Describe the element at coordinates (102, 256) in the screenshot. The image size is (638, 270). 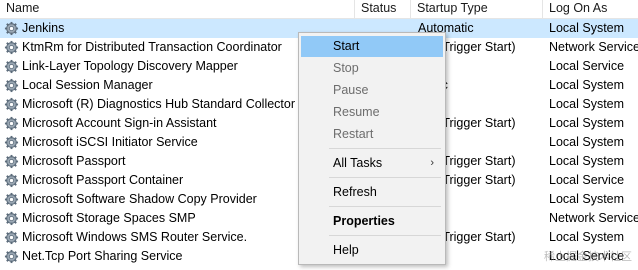
I see `service-name: Net.Tcp Port Sharing Service` at that location.